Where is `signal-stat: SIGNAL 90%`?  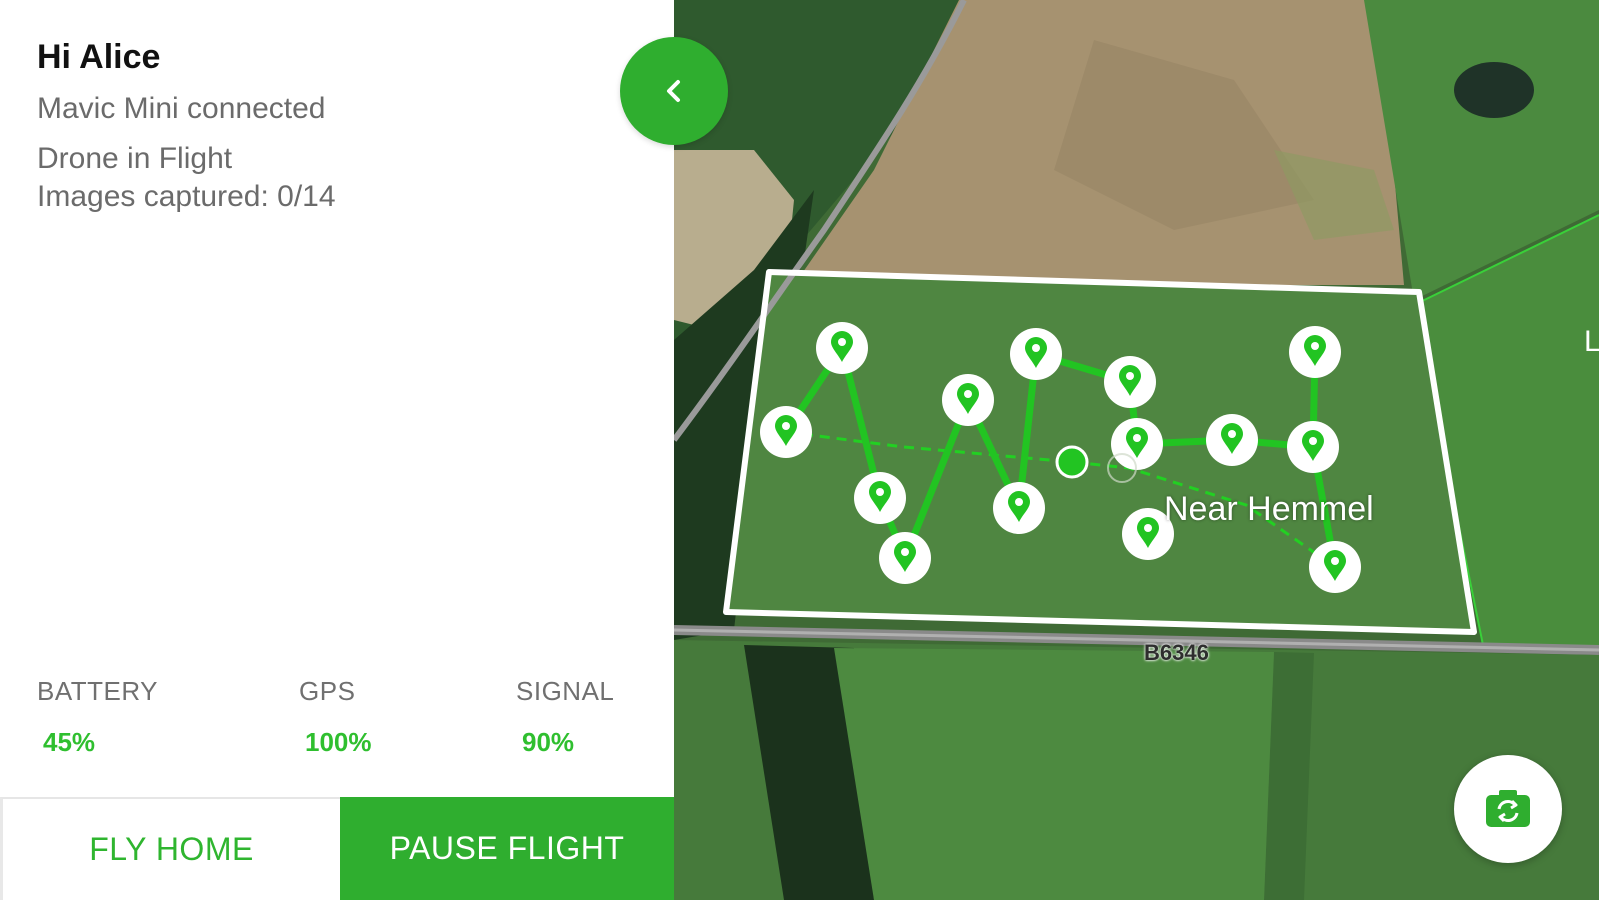 signal-stat: SIGNAL 90% is located at coordinates (565, 717).